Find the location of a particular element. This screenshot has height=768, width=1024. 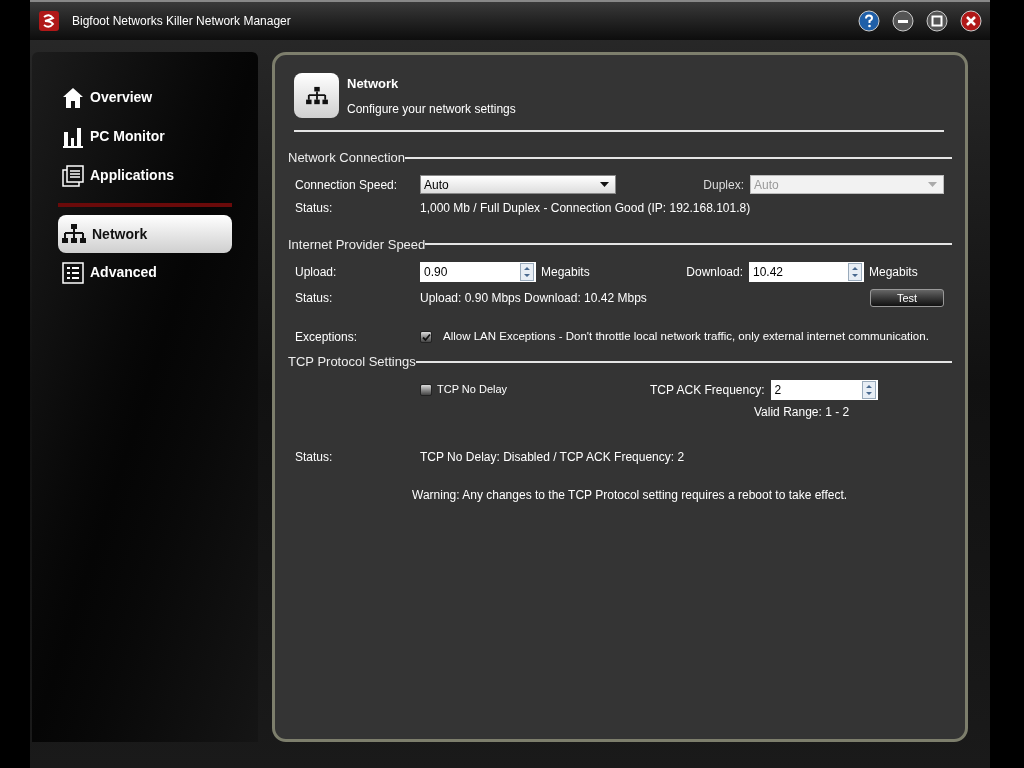

field-label: Exceptions: is located at coordinates (327, 337).